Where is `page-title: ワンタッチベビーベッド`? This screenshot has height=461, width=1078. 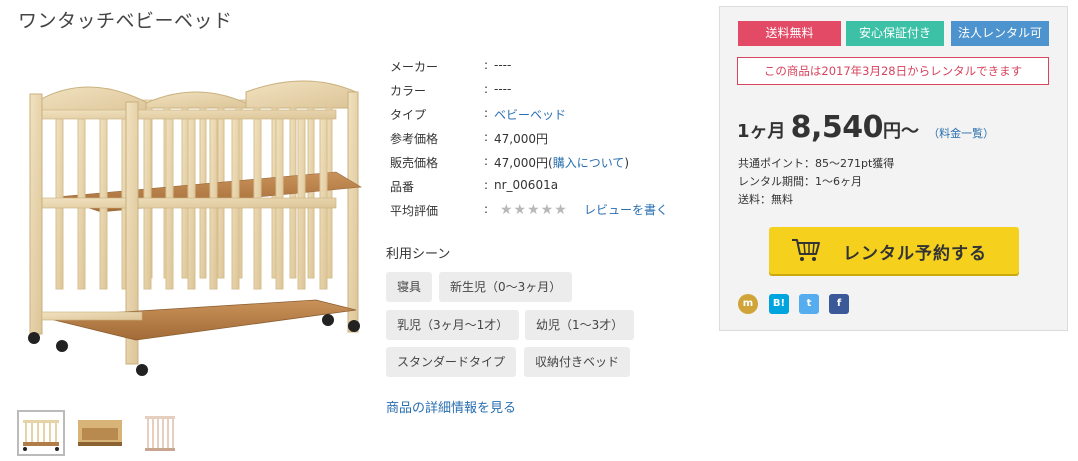 page-title: ワンタッチベビーベッド is located at coordinates (125, 21).